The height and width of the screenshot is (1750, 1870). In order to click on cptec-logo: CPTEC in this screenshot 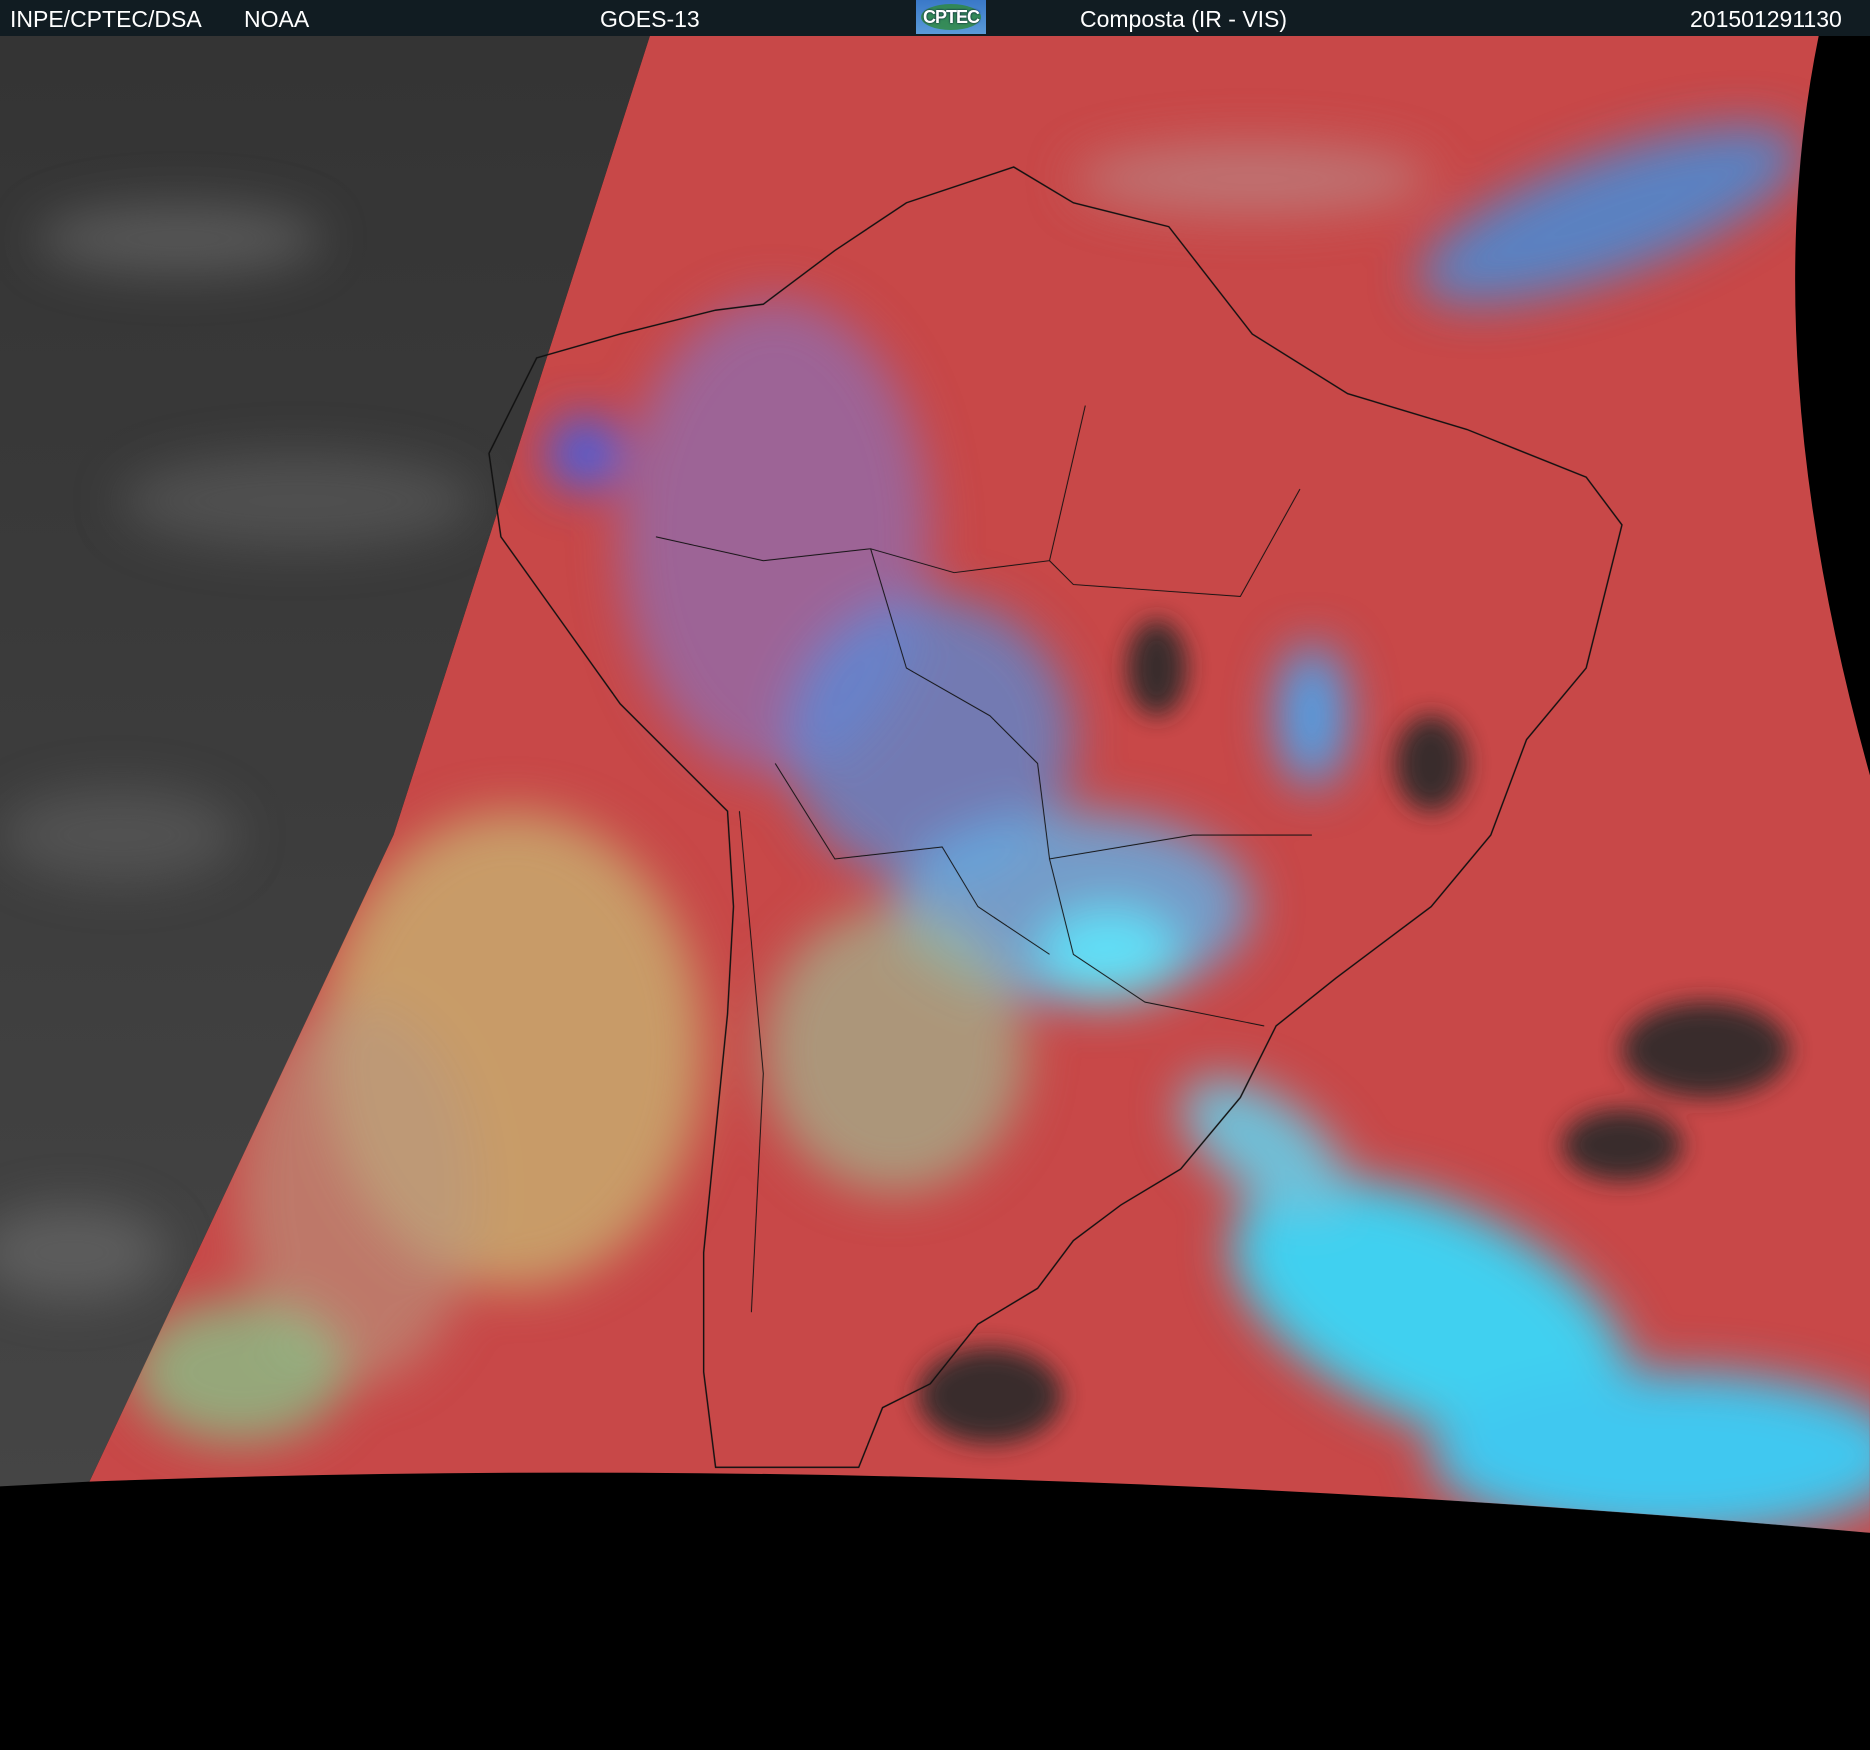, I will do `click(951, 17)`.